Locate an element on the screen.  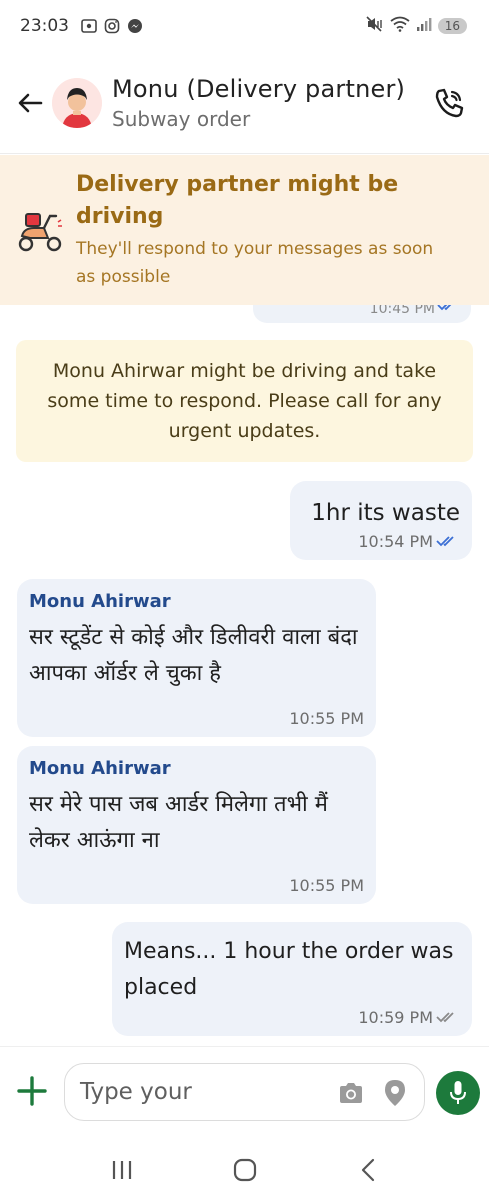
instagram-icon is located at coordinates (112, 26).